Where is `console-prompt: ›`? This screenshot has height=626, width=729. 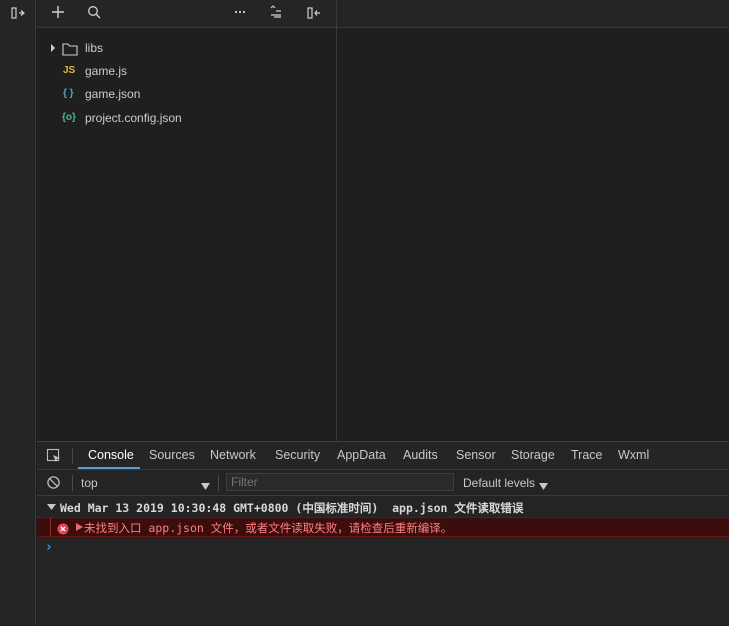
console-prompt: › is located at coordinates (383, 548).